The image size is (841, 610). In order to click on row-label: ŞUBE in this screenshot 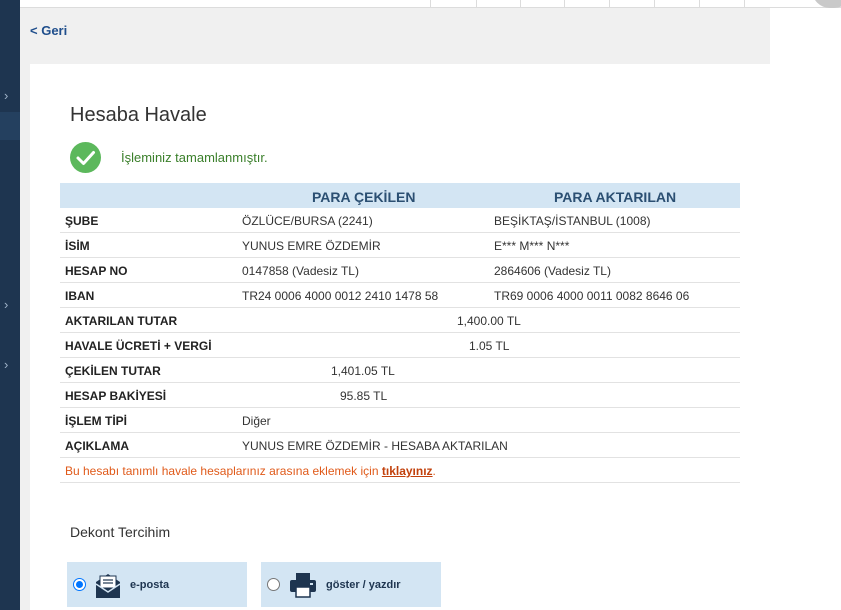, I will do `click(82, 221)`.